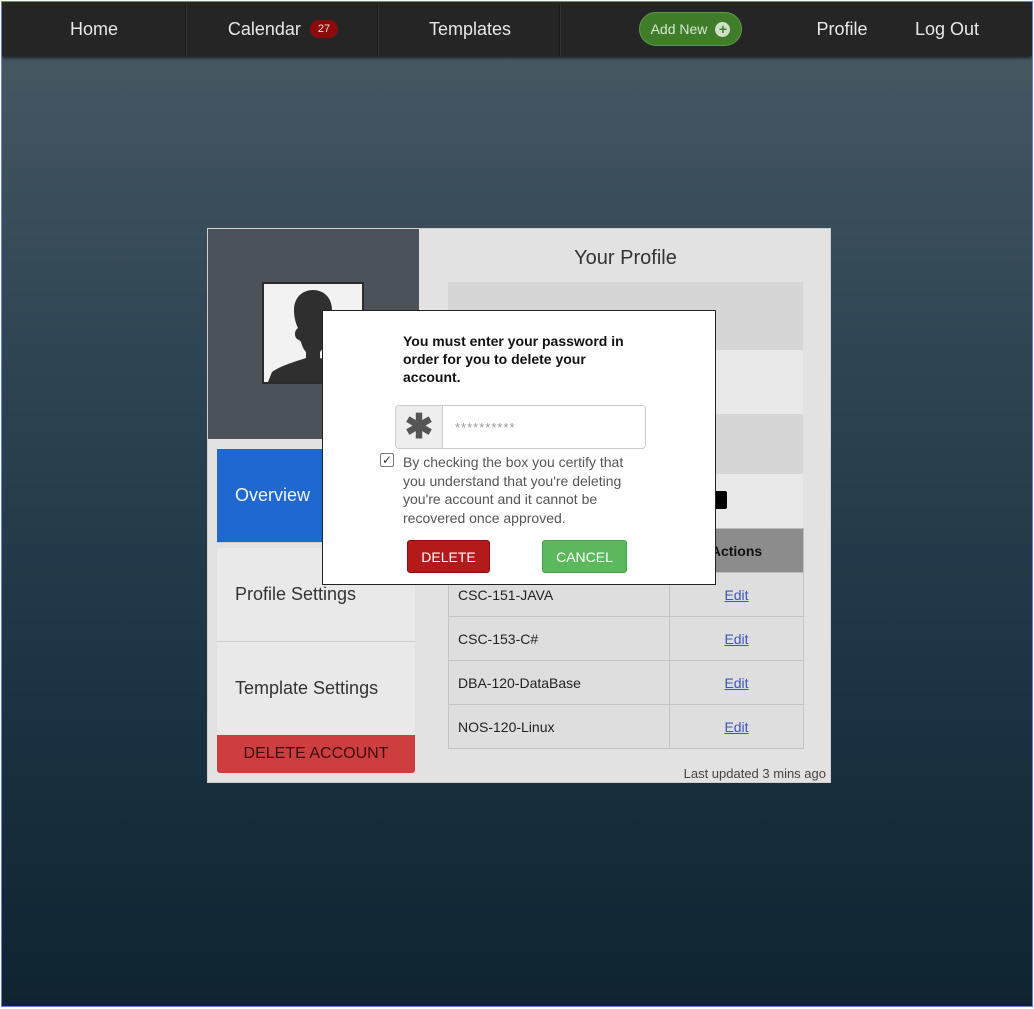 This screenshot has height=1009, width=1034. I want to click on nav-templates-label: Templates, so click(470, 28).